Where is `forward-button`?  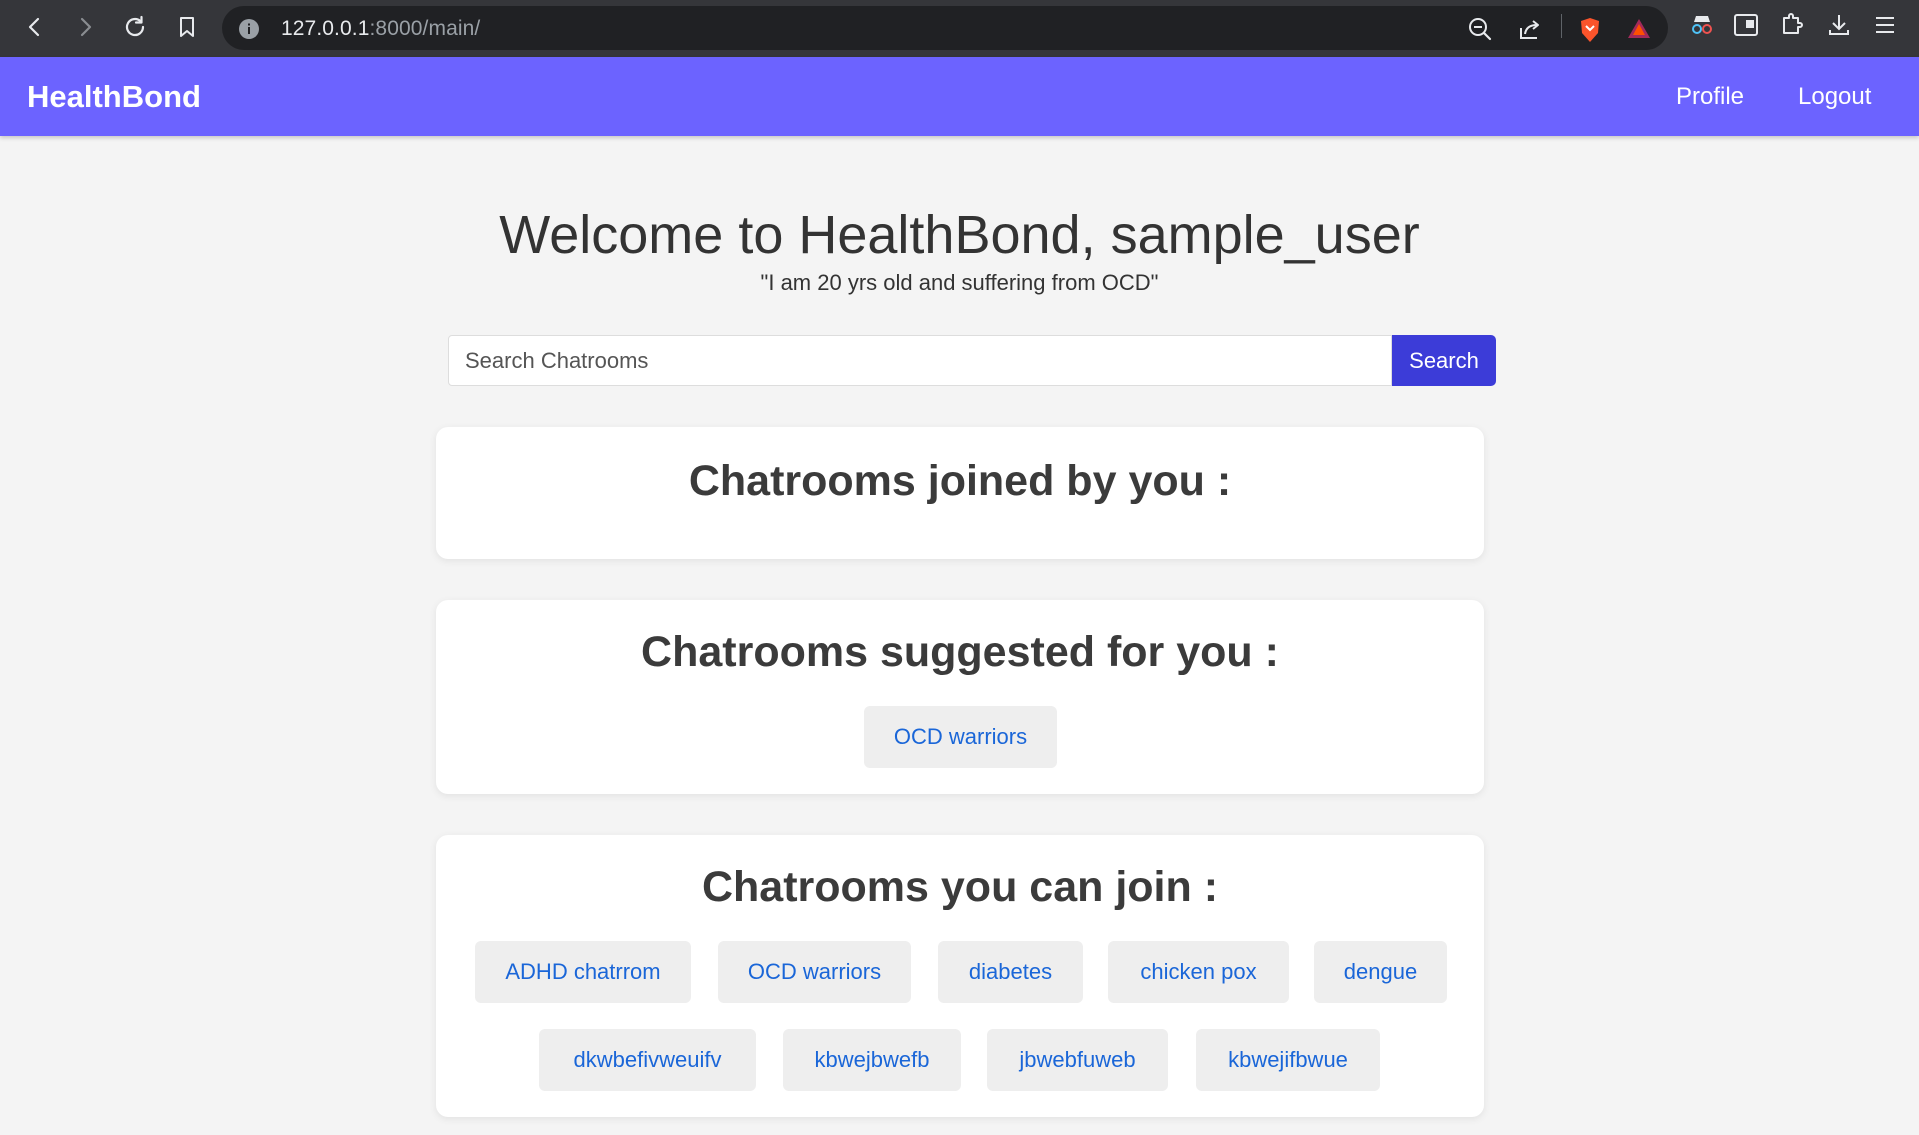
forward-button is located at coordinates (85, 27).